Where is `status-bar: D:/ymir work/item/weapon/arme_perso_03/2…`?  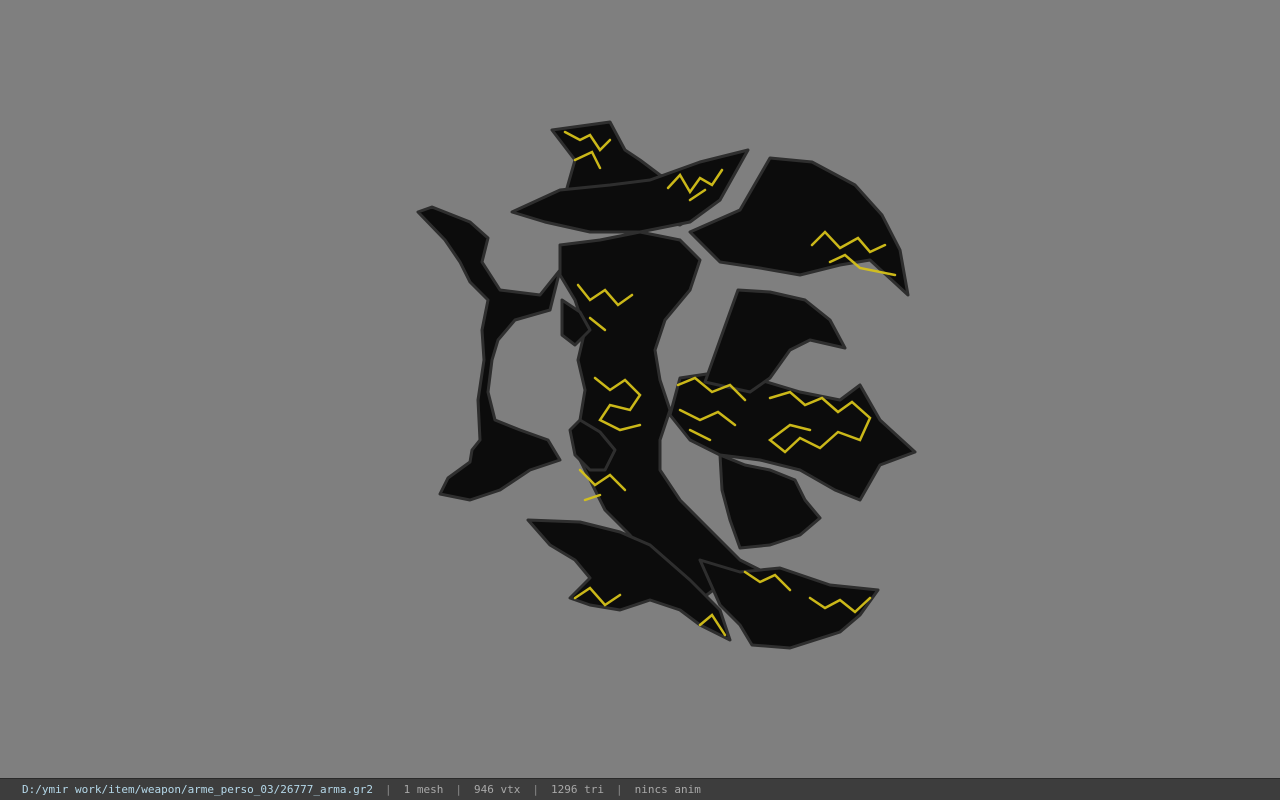
status-bar: D:/ymir work/item/weapon/arme_perso_03/2… is located at coordinates (640, 789).